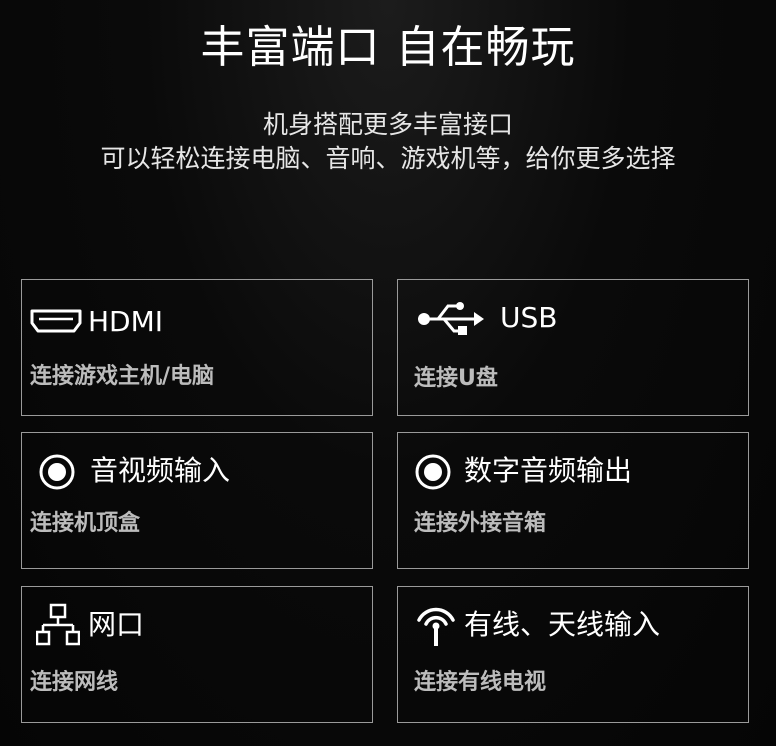 The width and height of the screenshot is (776, 746). I want to click on port-title-digital-audio: 数字音频输出, so click(548, 470).